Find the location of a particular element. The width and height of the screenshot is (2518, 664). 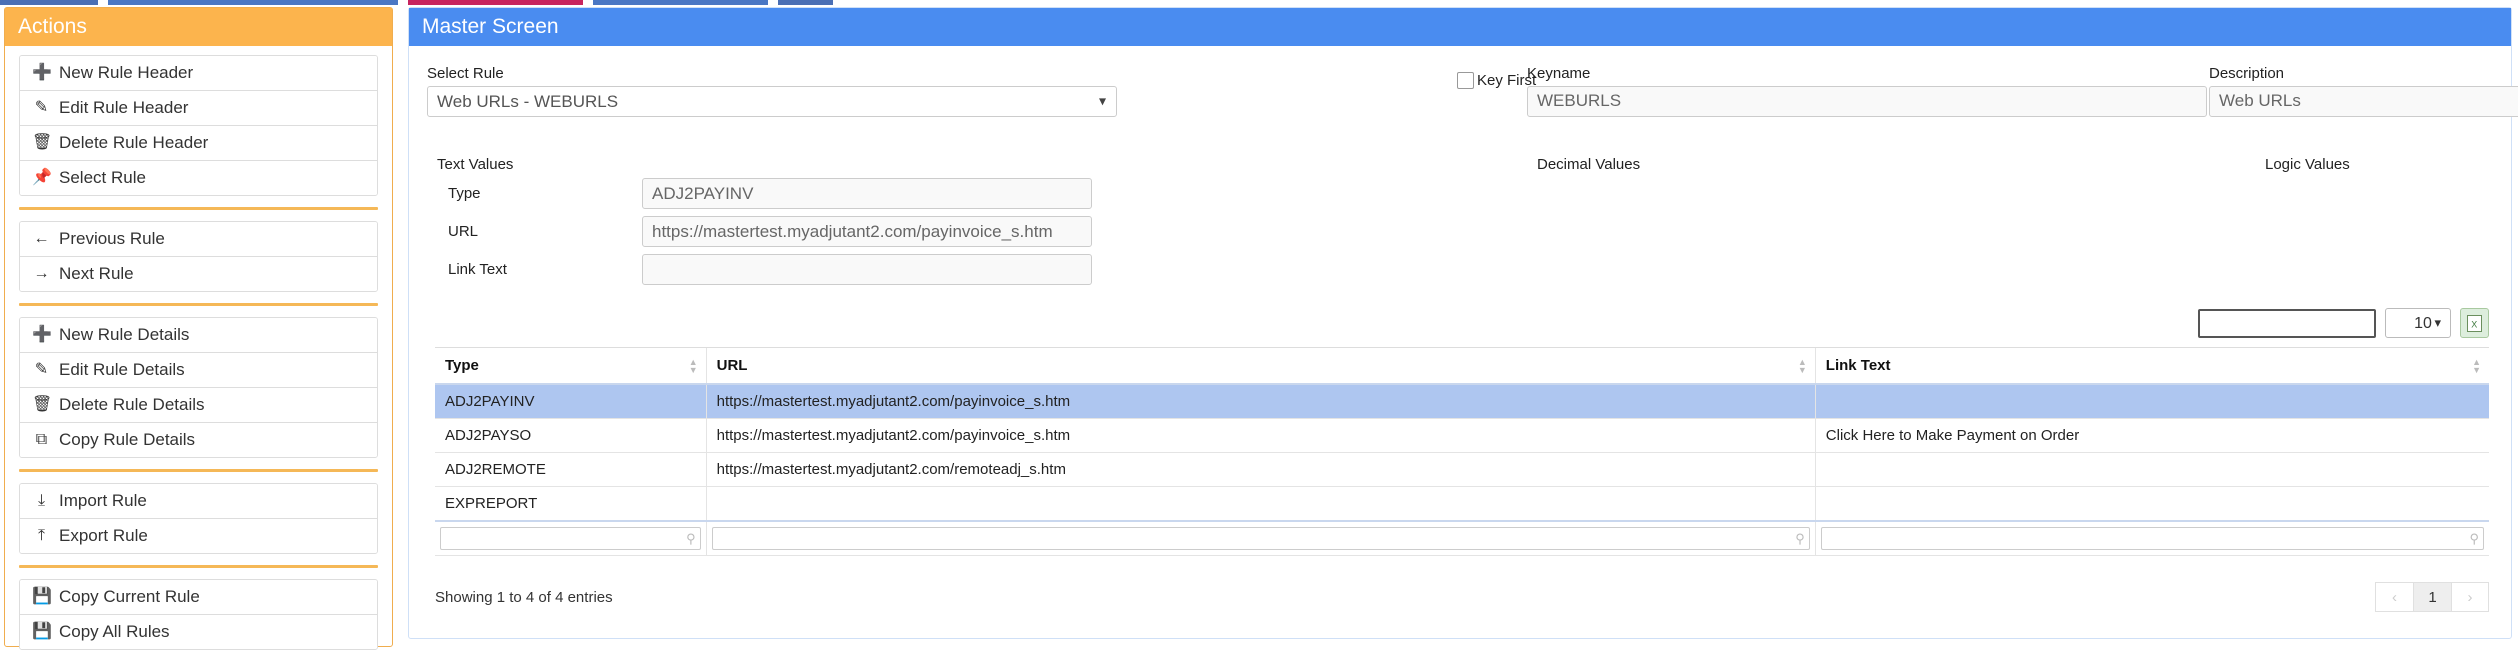

pagination-page: 1 is located at coordinates (2432, 597).